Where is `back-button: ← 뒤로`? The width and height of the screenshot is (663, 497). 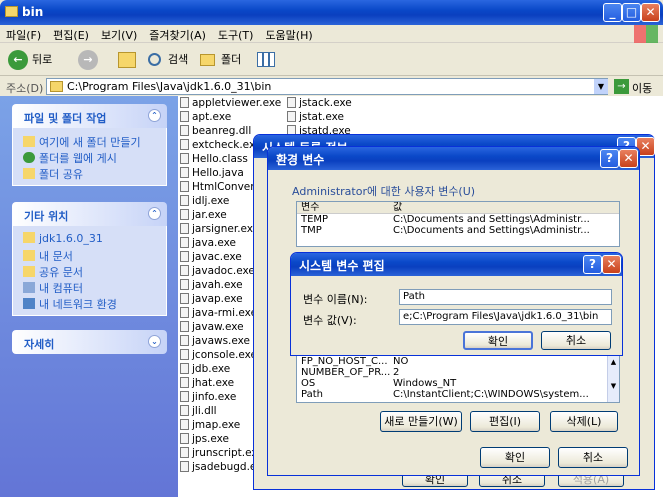
back-button: ← 뒤로 is located at coordinates (39, 60).